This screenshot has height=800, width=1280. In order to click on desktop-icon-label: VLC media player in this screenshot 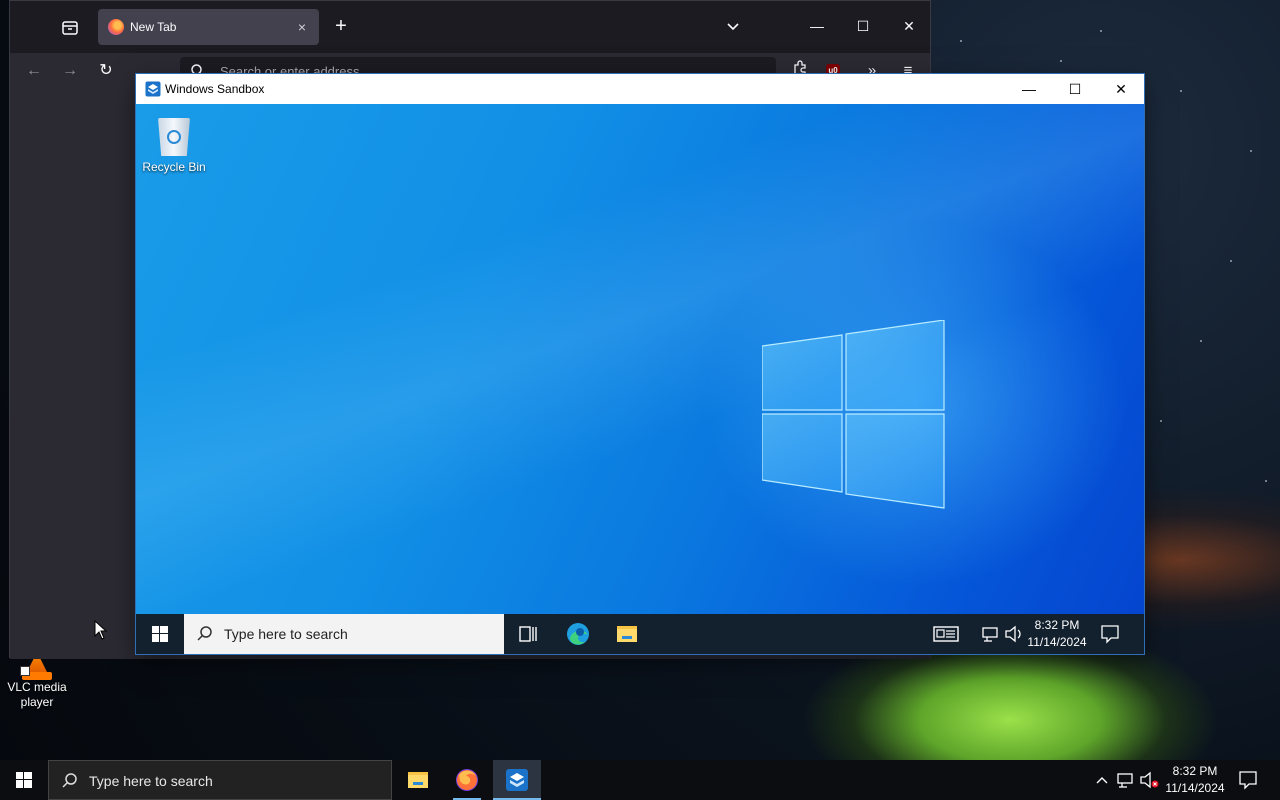, I will do `click(37, 694)`.